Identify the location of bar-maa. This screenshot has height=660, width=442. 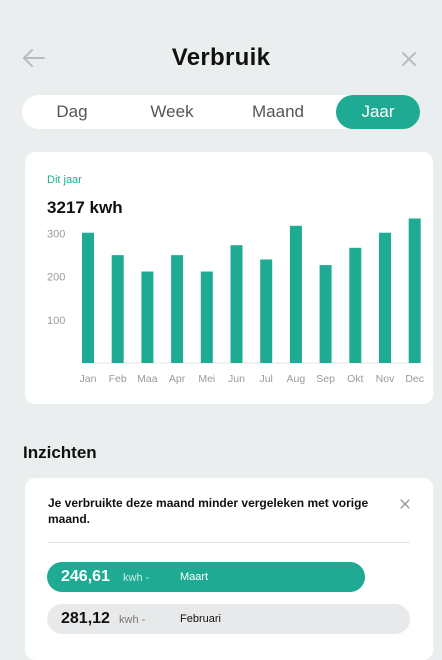
(147, 317).